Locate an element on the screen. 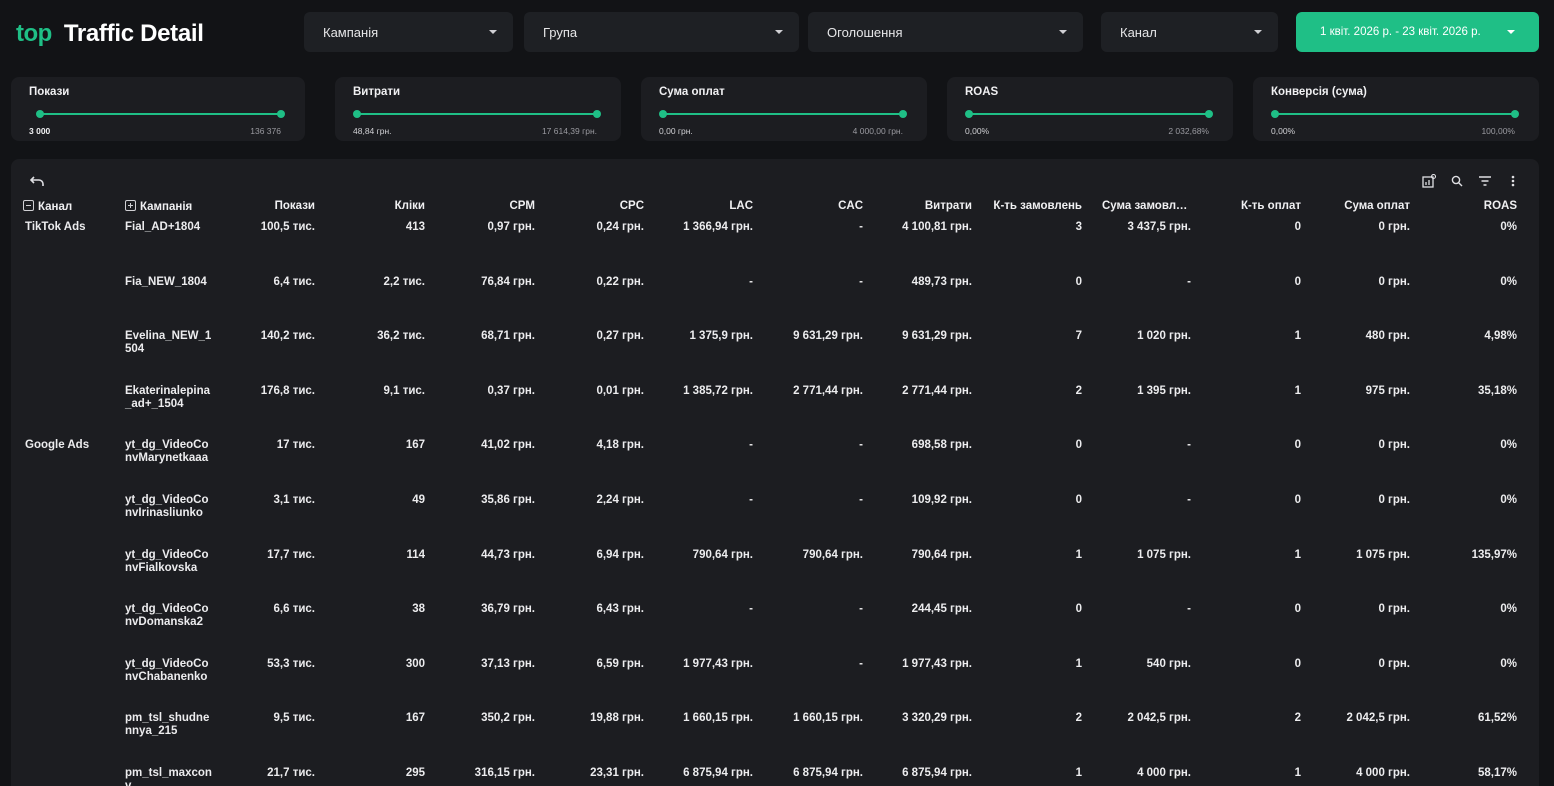 The height and width of the screenshot is (786, 1554). cell-campaign: yt_dg_VideoConvChabanenko is located at coordinates (167, 670).